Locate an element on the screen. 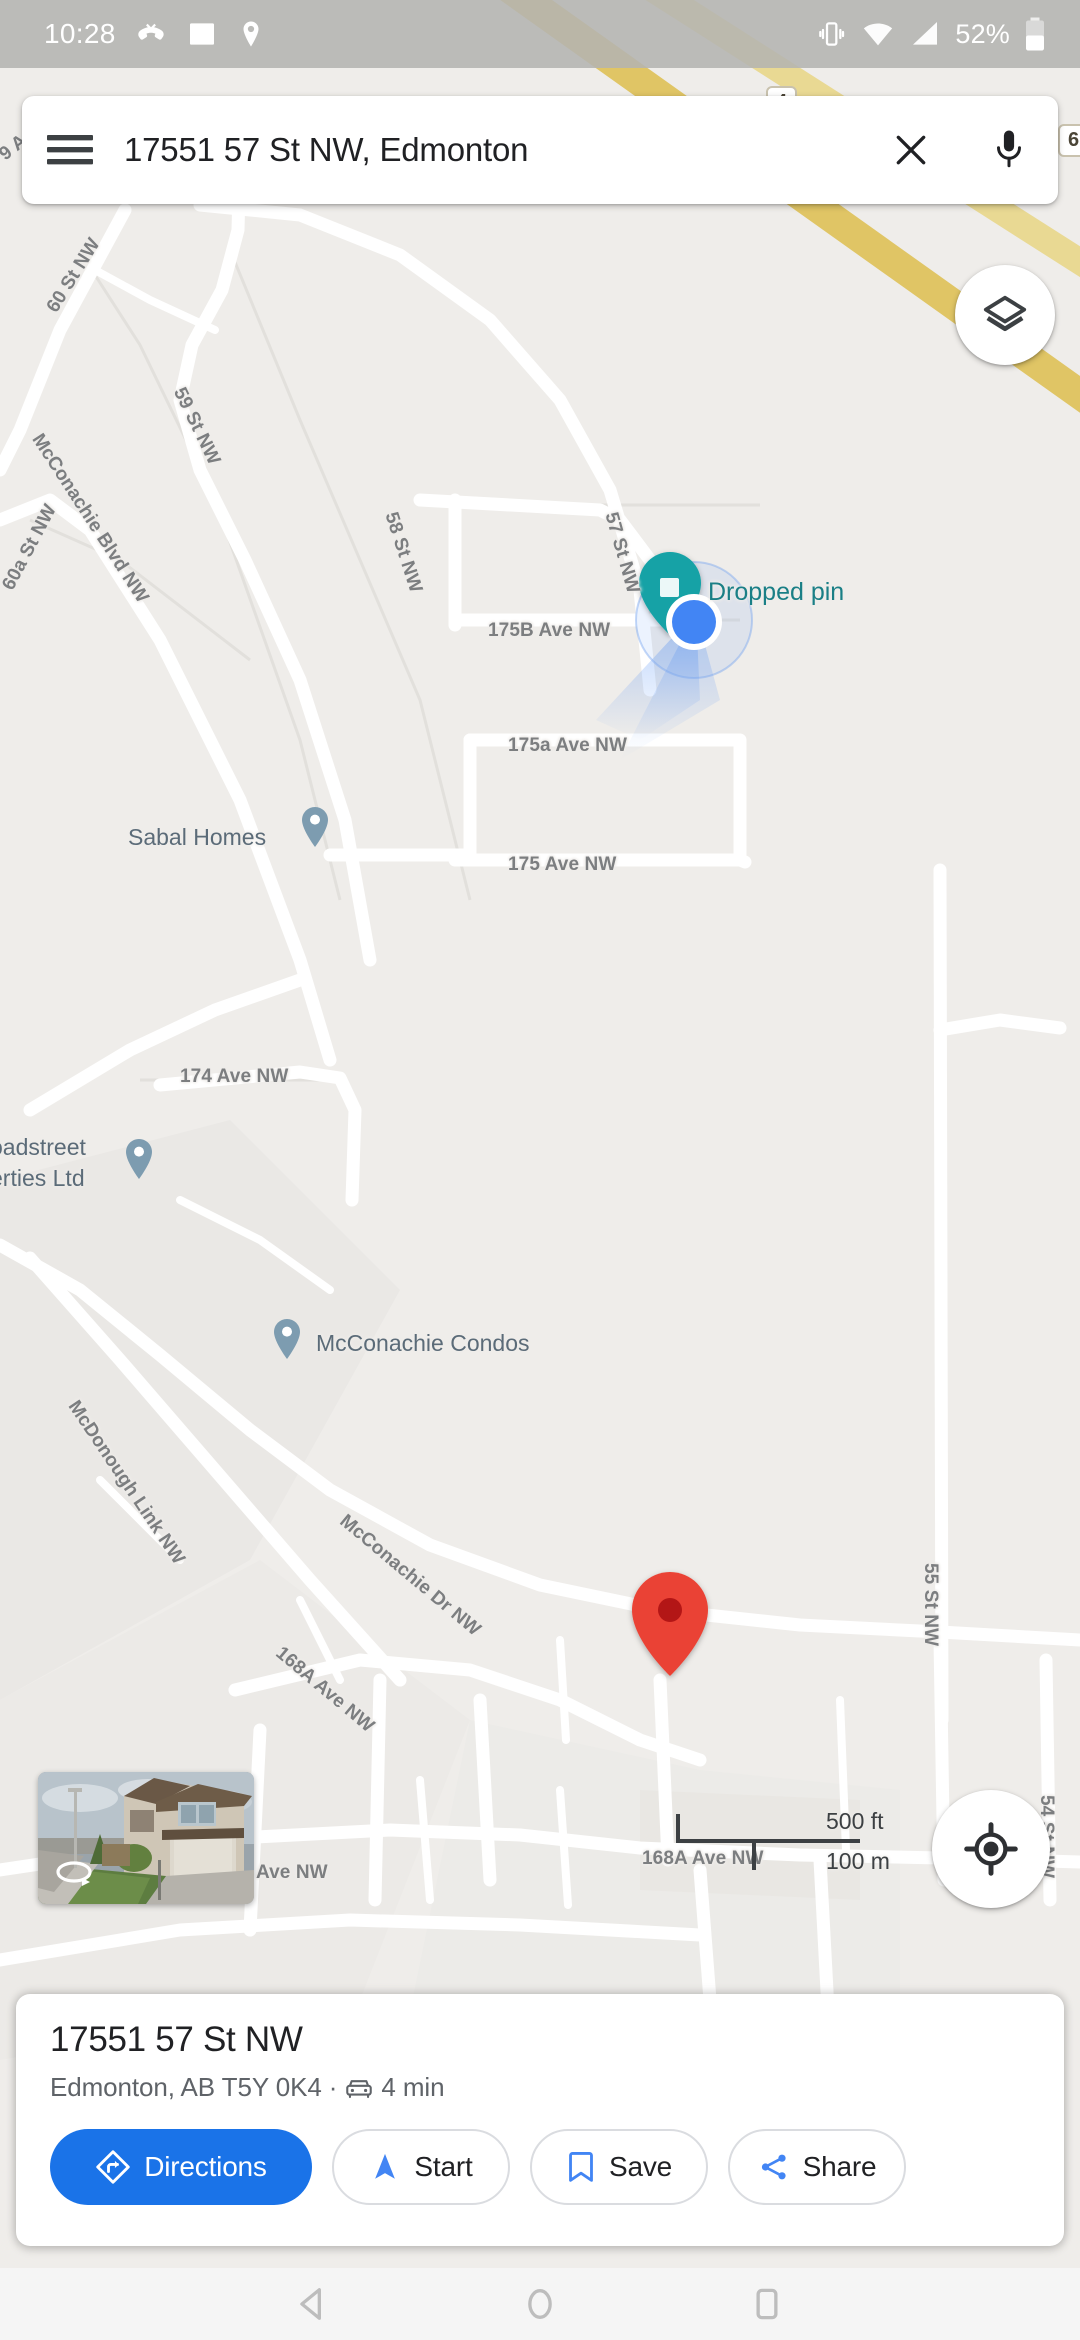  recents-button is located at coordinates (767, 2304).